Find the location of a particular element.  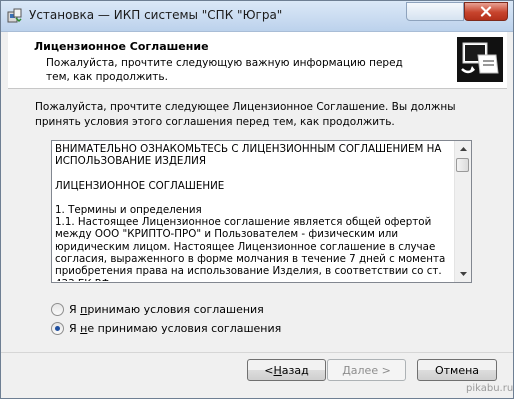

decline-option: Я не принимаю условия соглашения is located at coordinates (166, 328).